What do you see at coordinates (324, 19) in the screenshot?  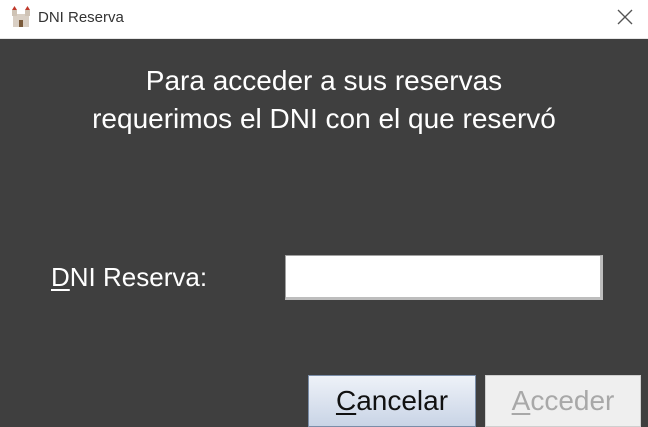 I see `title-bar: DNI Reserva` at bounding box center [324, 19].